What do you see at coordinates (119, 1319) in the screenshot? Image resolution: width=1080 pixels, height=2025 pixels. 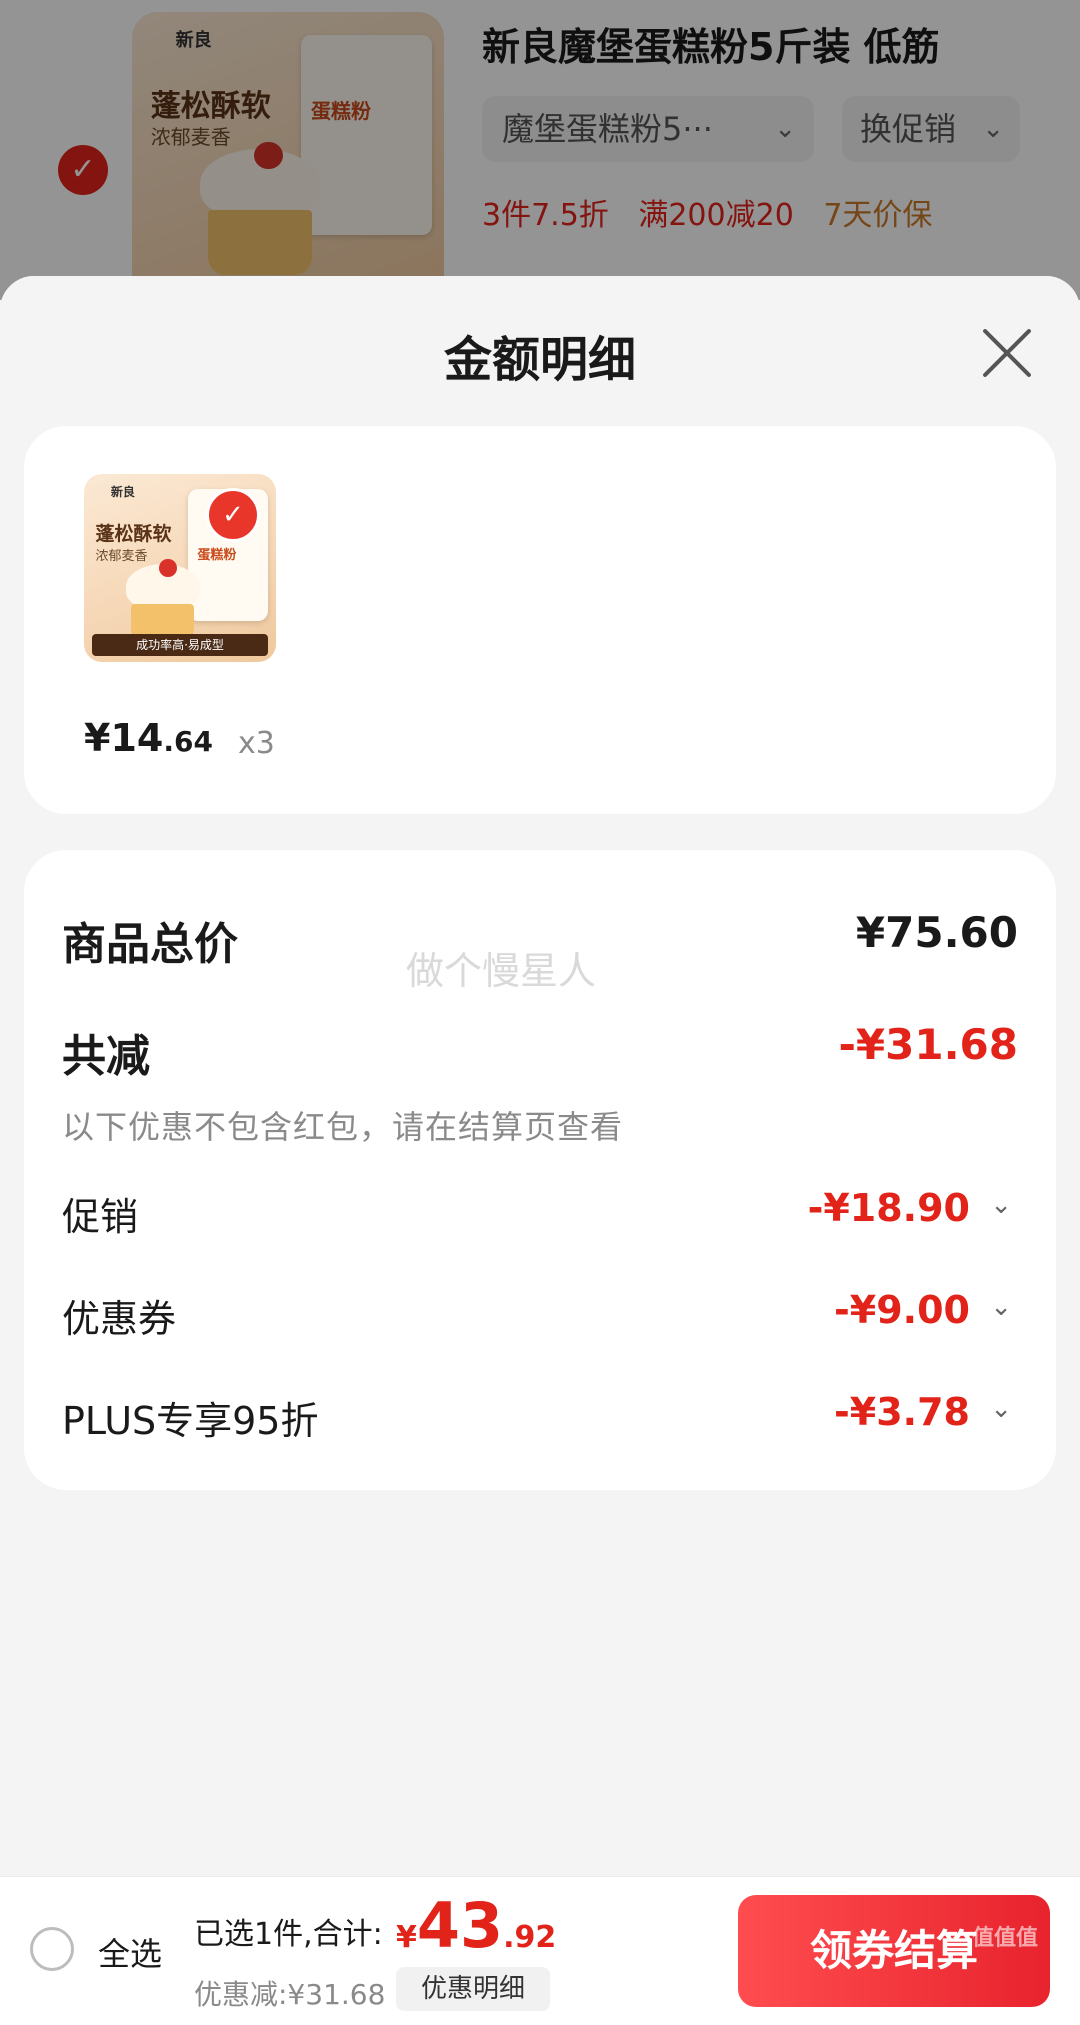 I see `discount-label: 优惠券` at bounding box center [119, 1319].